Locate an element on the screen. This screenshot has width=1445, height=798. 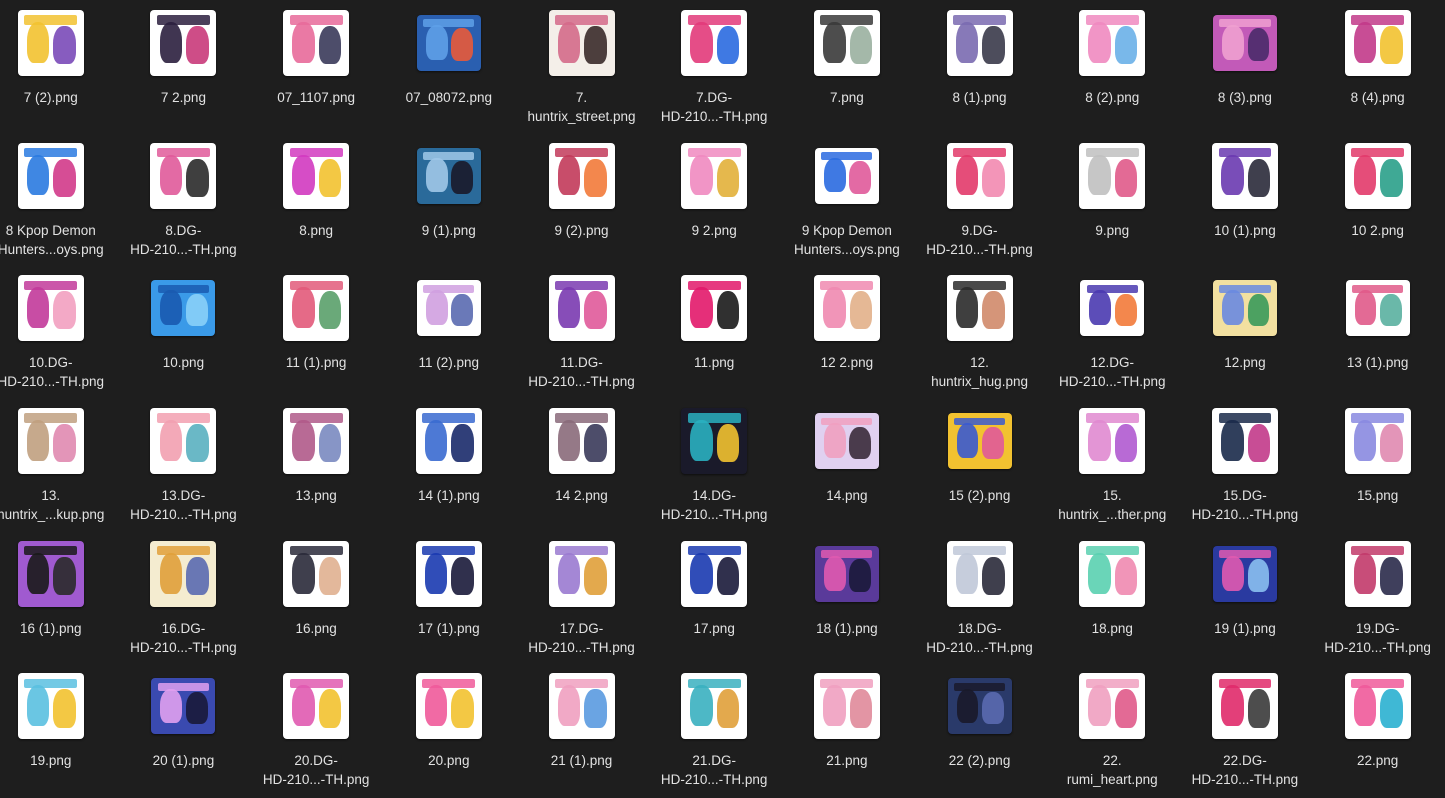
file-item: 15. huntrix_...ther.png is located at coordinates (1112, 464).